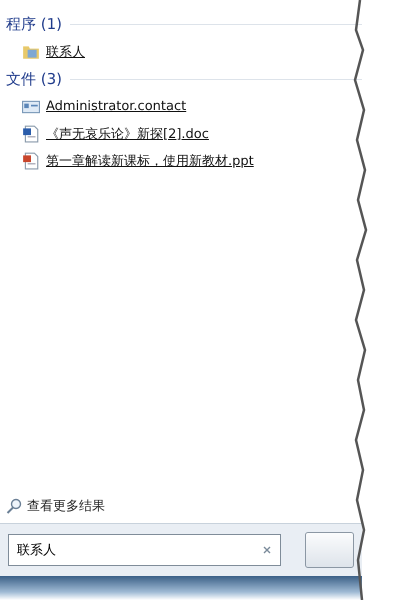 Image resolution: width=401 pixels, height=616 pixels. Describe the element at coordinates (31, 133) in the screenshot. I see `word-document-icon` at that location.